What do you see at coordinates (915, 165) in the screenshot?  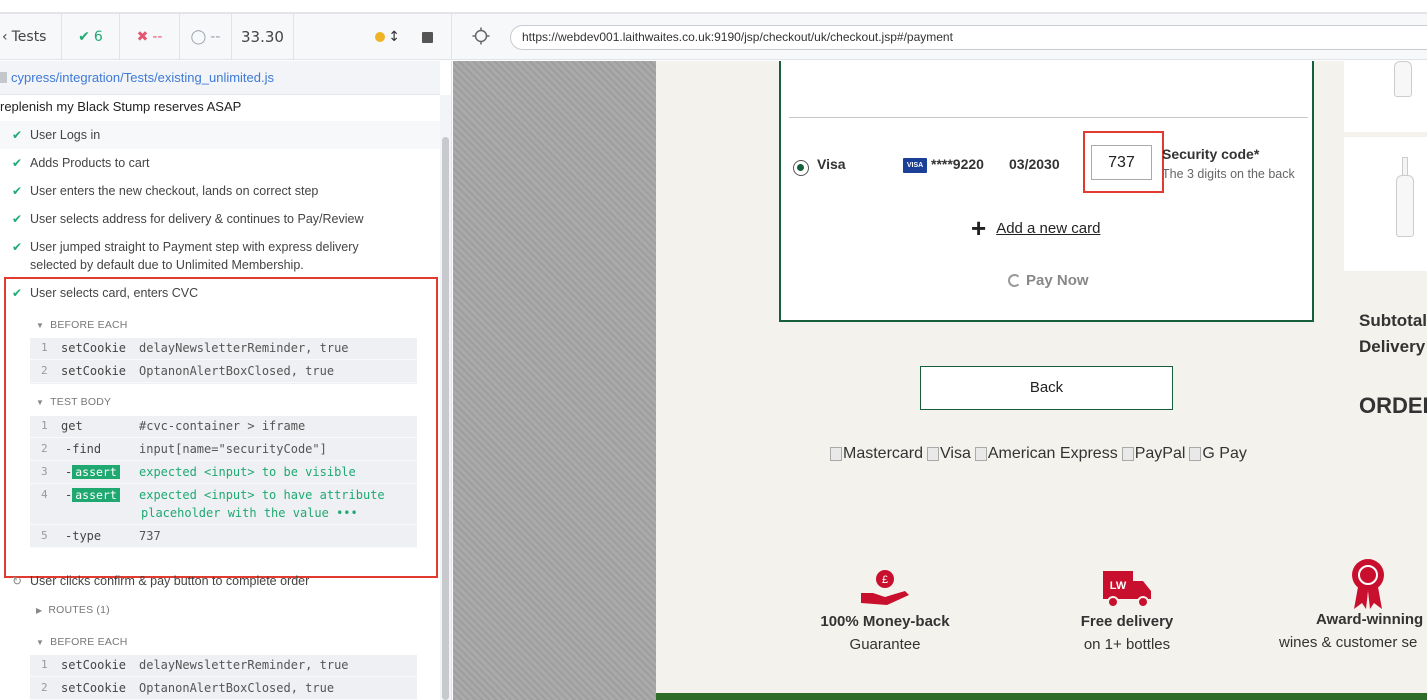 I see `visa-card-icon: VISA` at bounding box center [915, 165].